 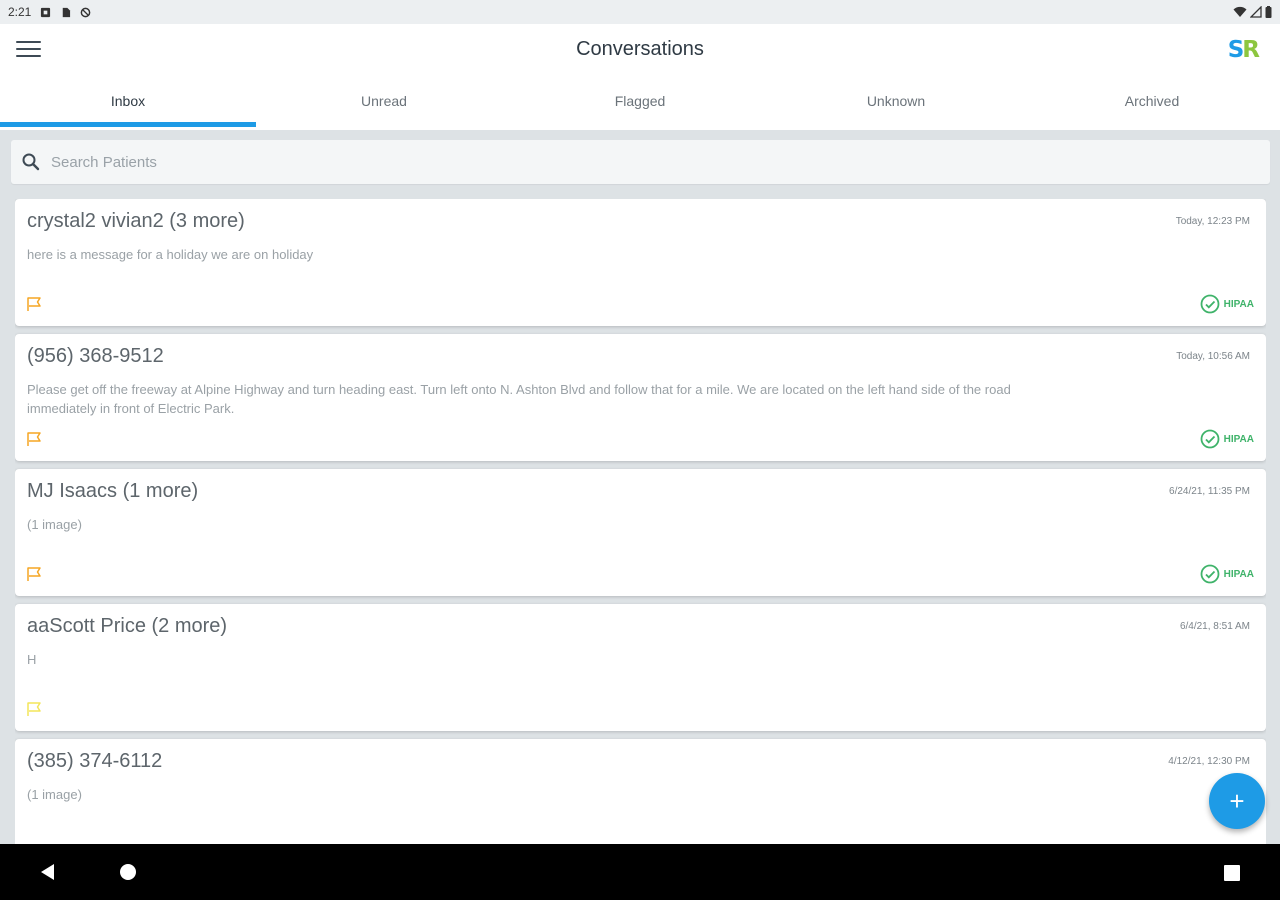 I want to click on signal-icon, so click(x=1256, y=12).